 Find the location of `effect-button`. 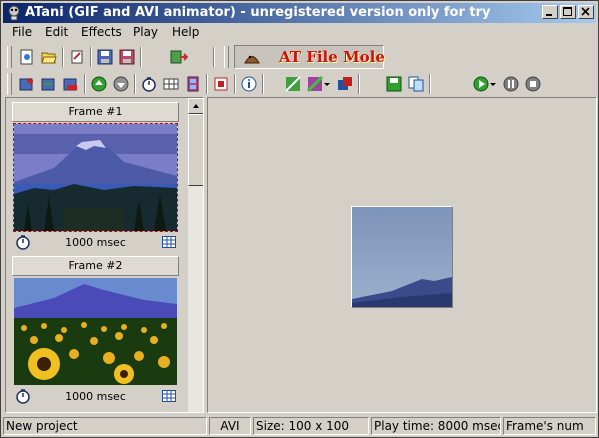

effect-button is located at coordinates (293, 84).